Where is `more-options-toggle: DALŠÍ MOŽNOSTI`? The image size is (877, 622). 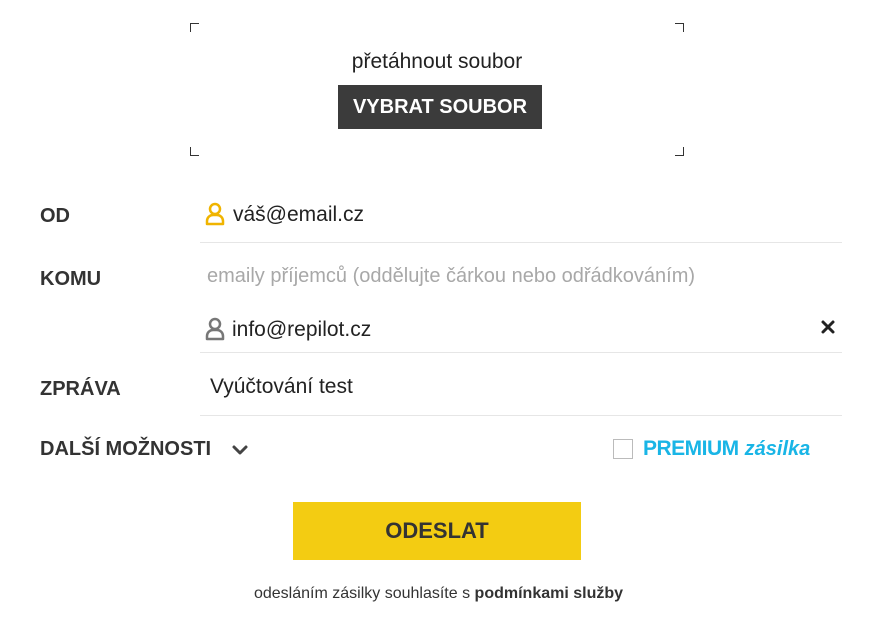 more-options-toggle: DALŠÍ MOŽNOSTI is located at coordinates (144, 449).